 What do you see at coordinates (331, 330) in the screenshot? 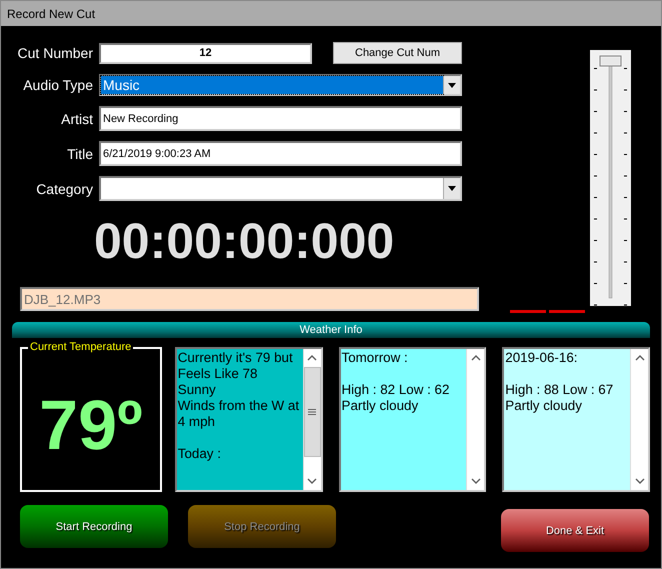
I see `weather-info-header: Weather Info` at bounding box center [331, 330].